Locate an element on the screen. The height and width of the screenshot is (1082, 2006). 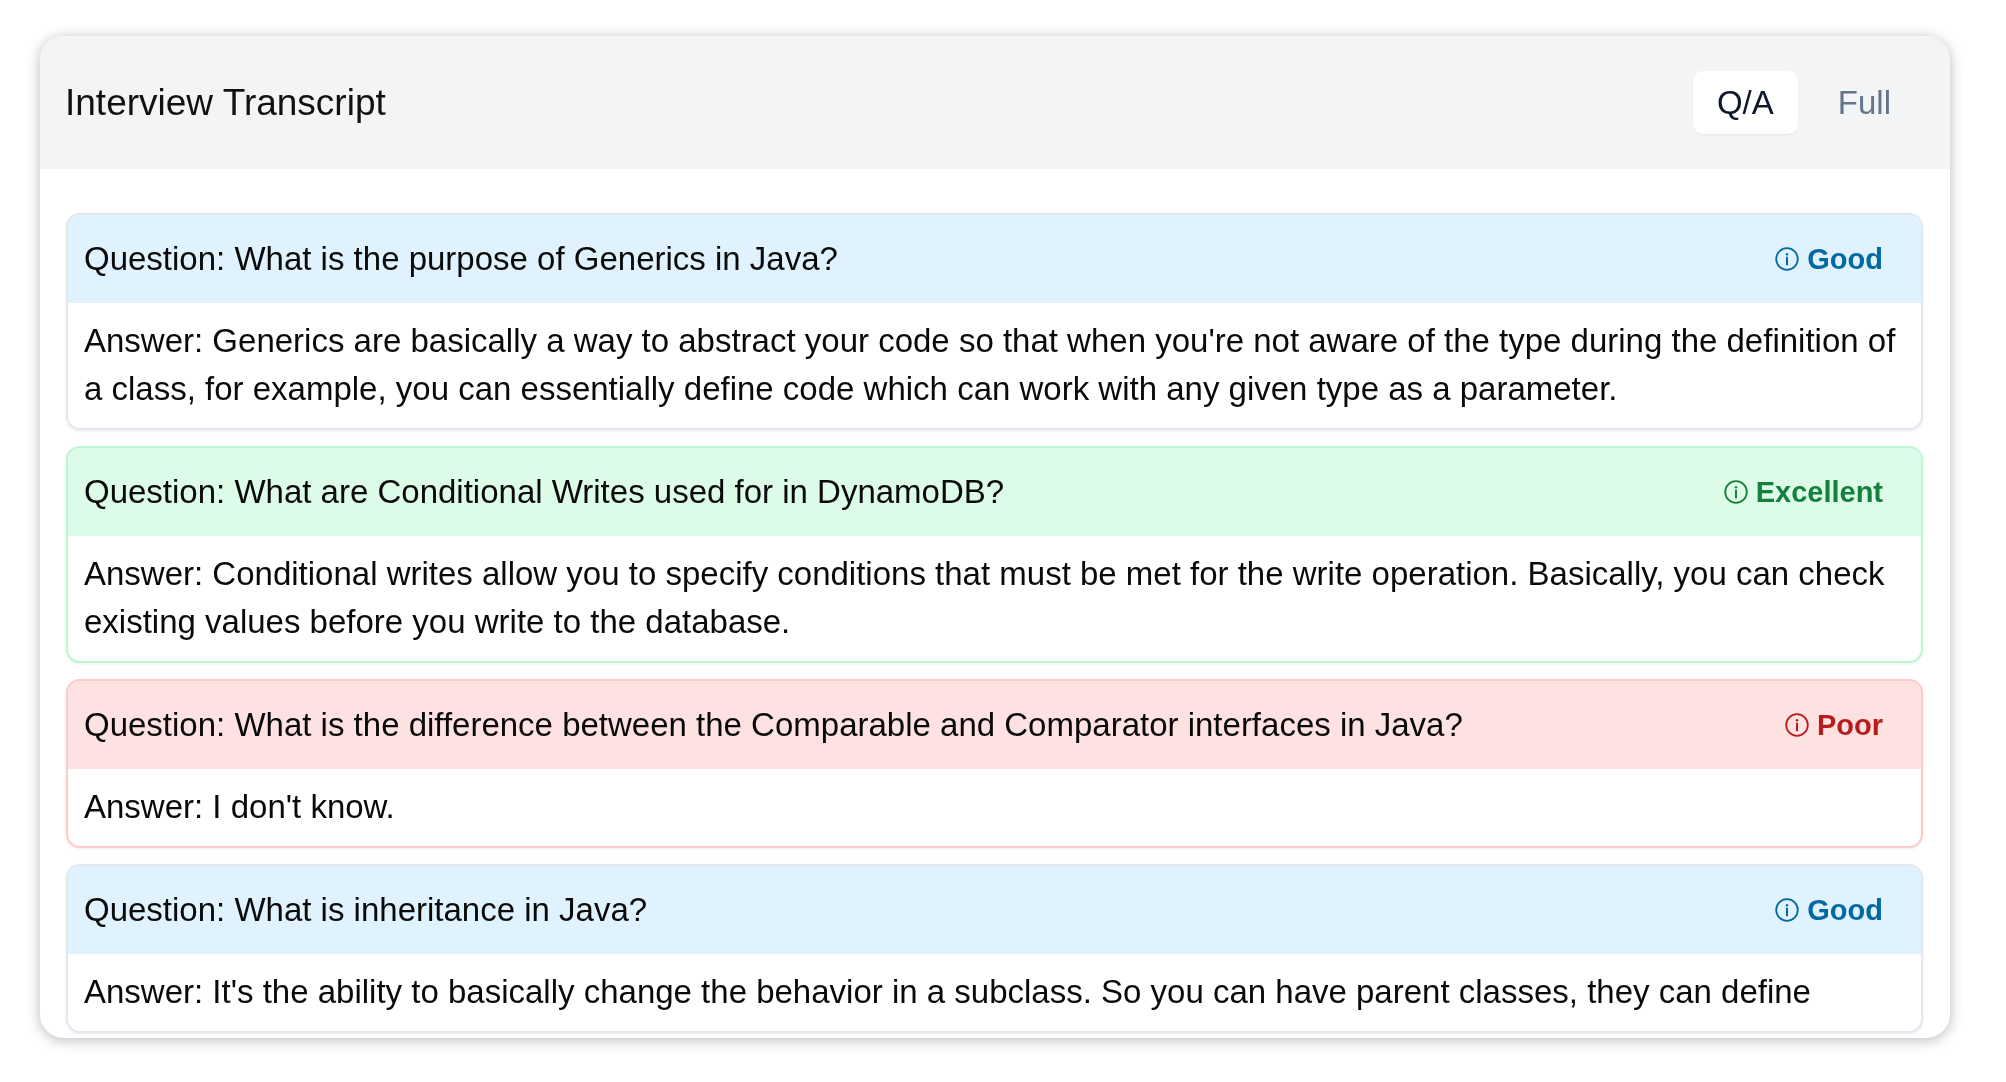
question-text: Question: What is the difference between the Comparable and Comparator interfaces in Java? is located at coordinates (773, 725).